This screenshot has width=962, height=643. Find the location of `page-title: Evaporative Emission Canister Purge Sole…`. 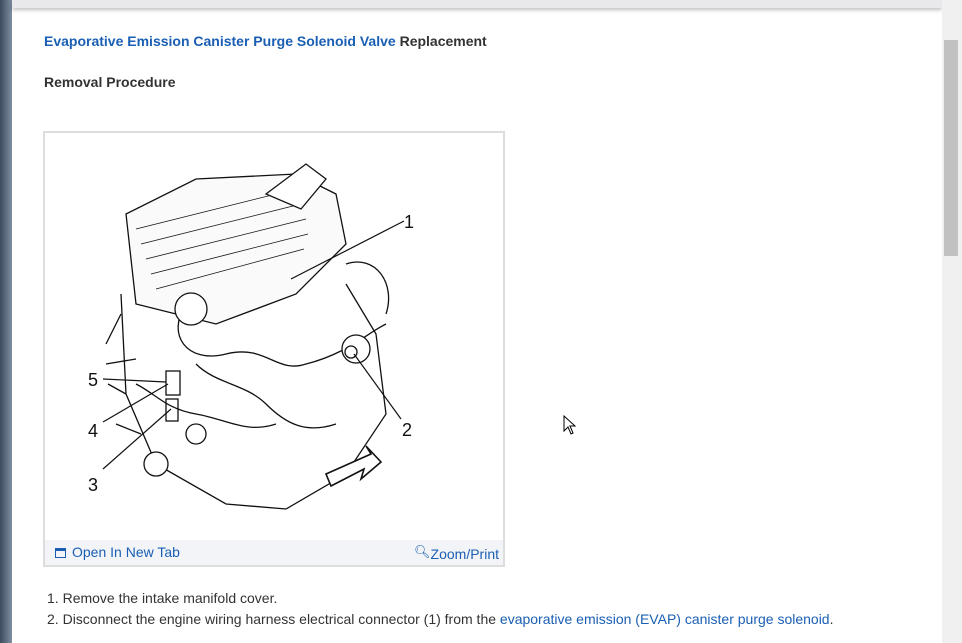

page-title: Evaporative Emission Canister Purge Sole… is located at coordinates (265, 41).